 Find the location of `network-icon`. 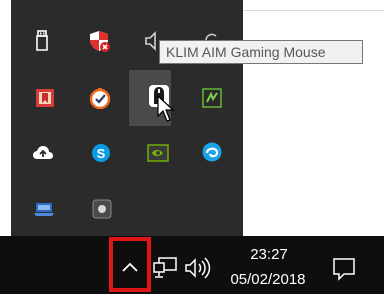

network-icon is located at coordinates (165, 268).